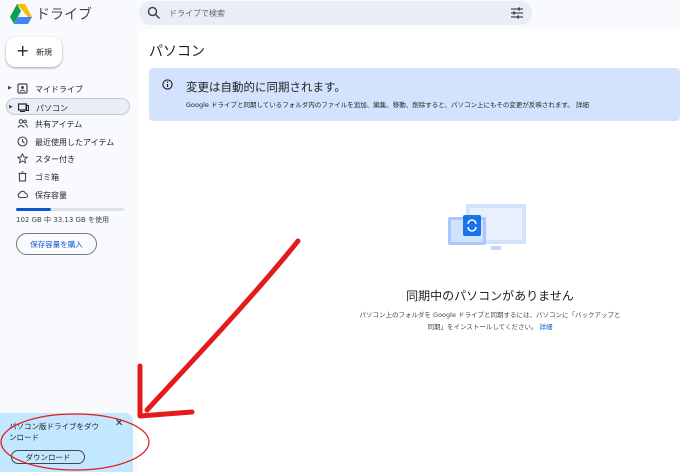 The height and width of the screenshot is (472, 680). What do you see at coordinates (51, 195) in the screenshot?
I see `sidebar-item-label: 保存容量` at bounding box center [51, 195].